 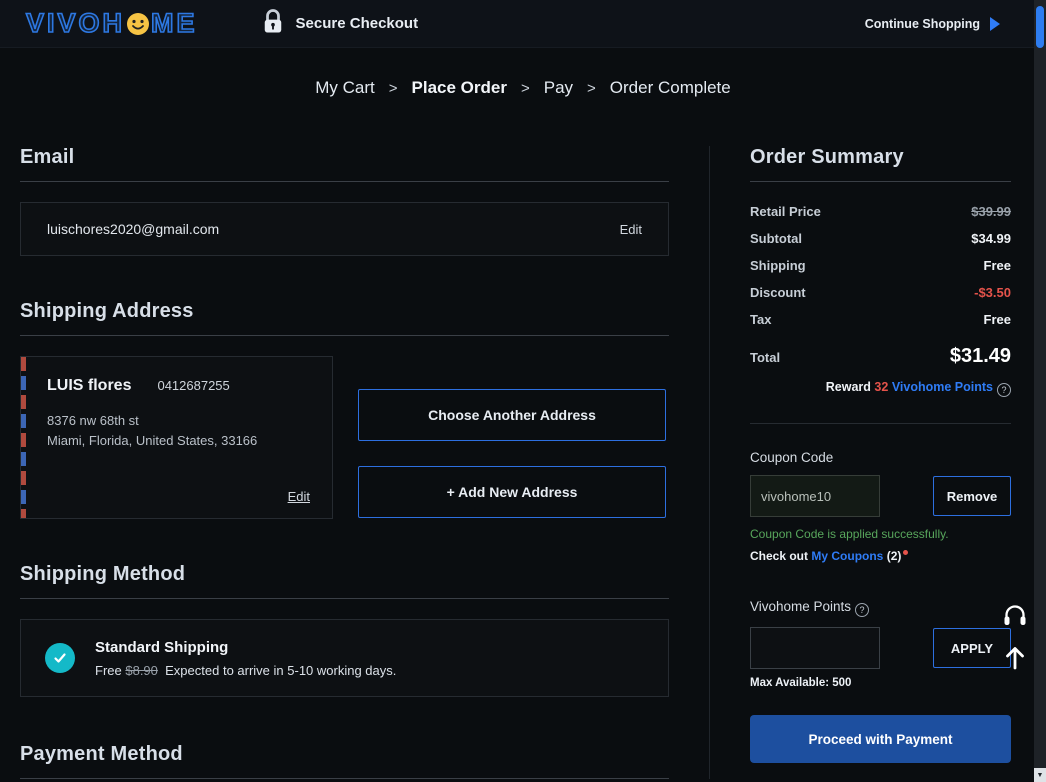 I want to click on address-buttons: Choose Another Address + Add New Address, so click(x=512, y=437).